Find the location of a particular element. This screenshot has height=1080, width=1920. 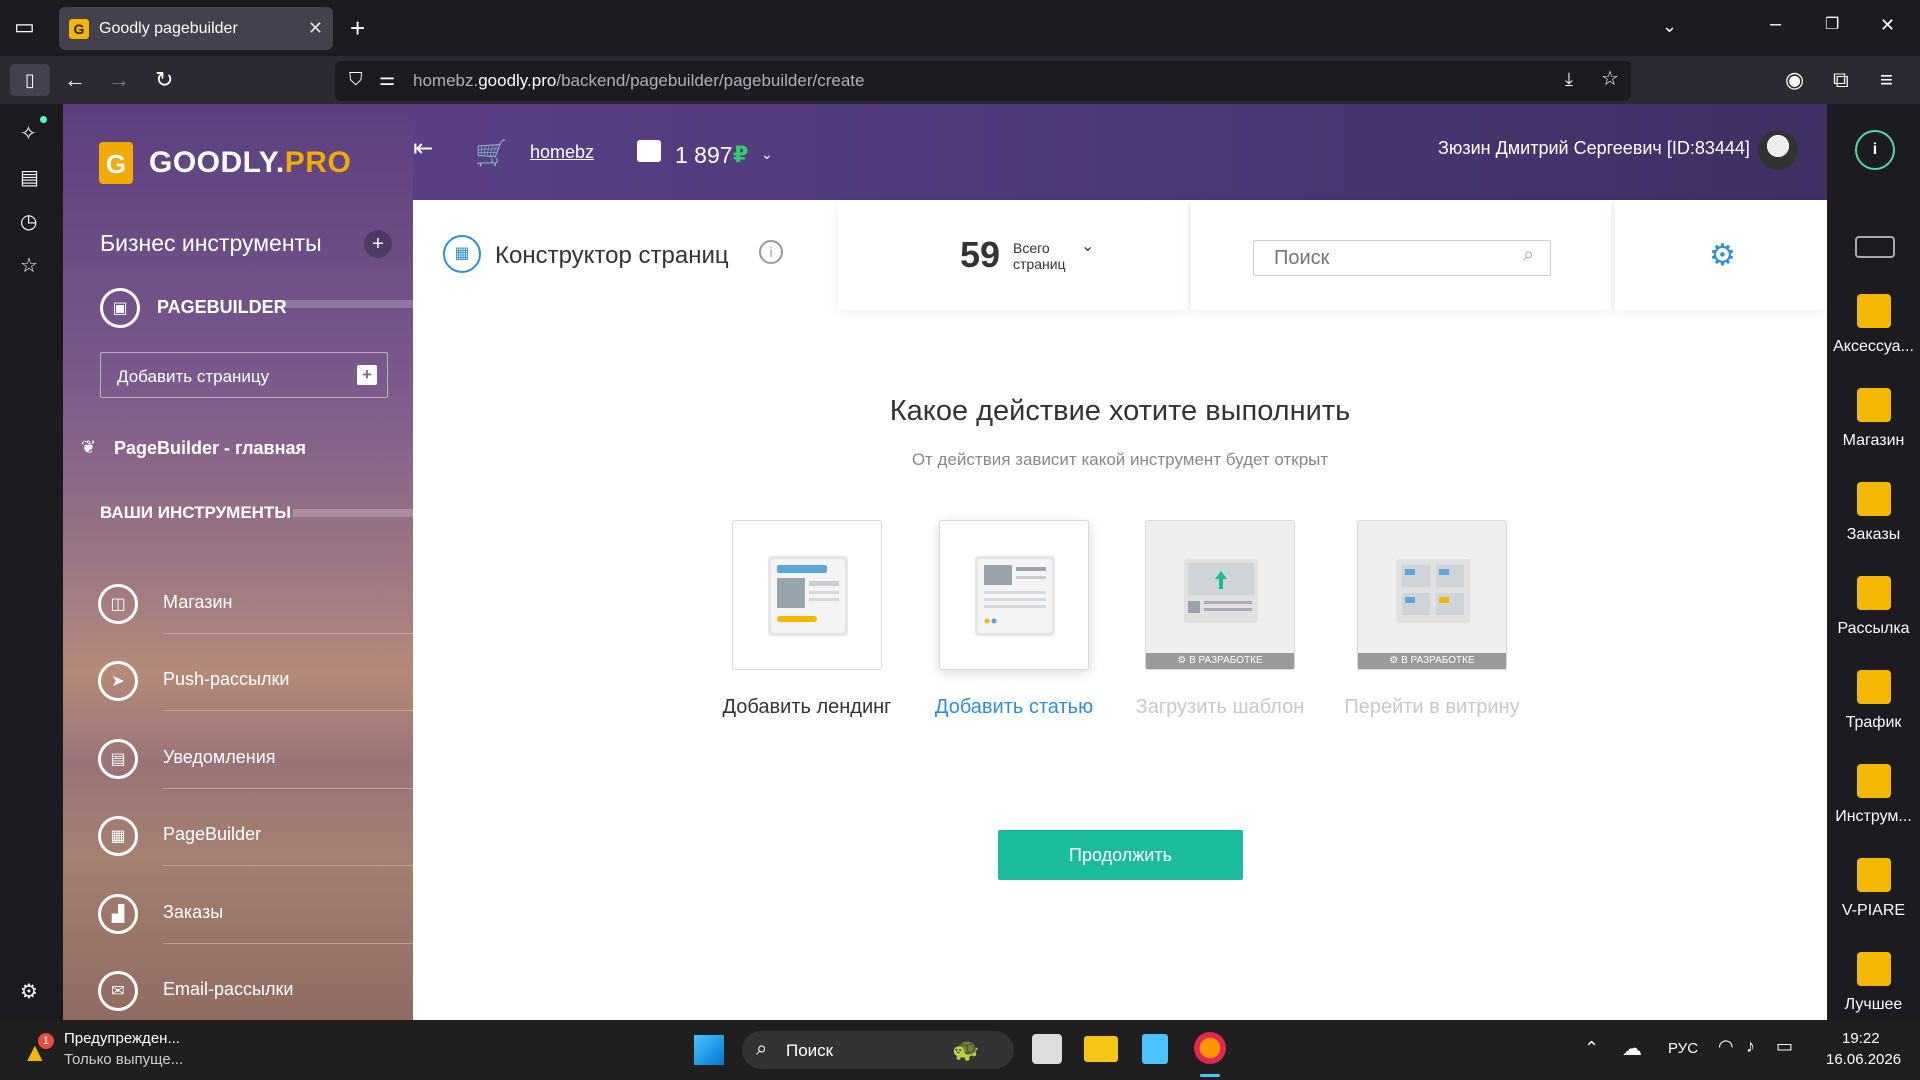

sync-icon: ☁ is located at coordinates (1632, 1048).